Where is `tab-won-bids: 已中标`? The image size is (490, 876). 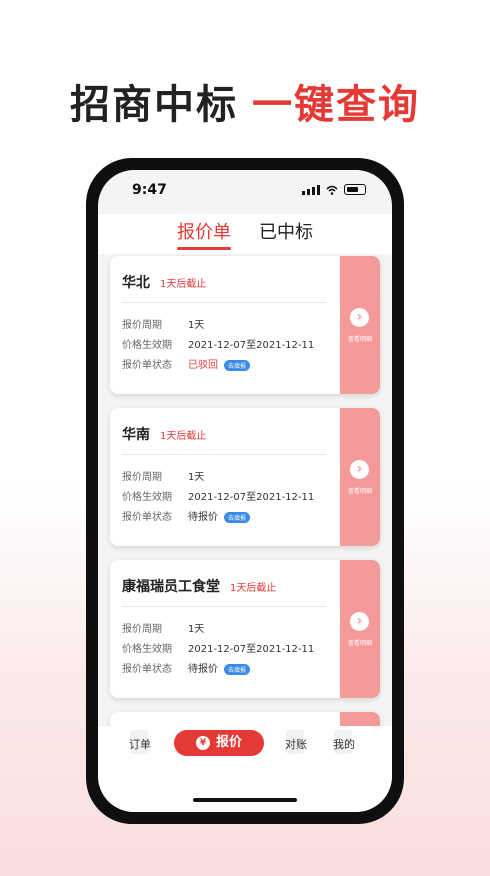
tab-won-bids: 已中标 is located at coordinates (286, 232).